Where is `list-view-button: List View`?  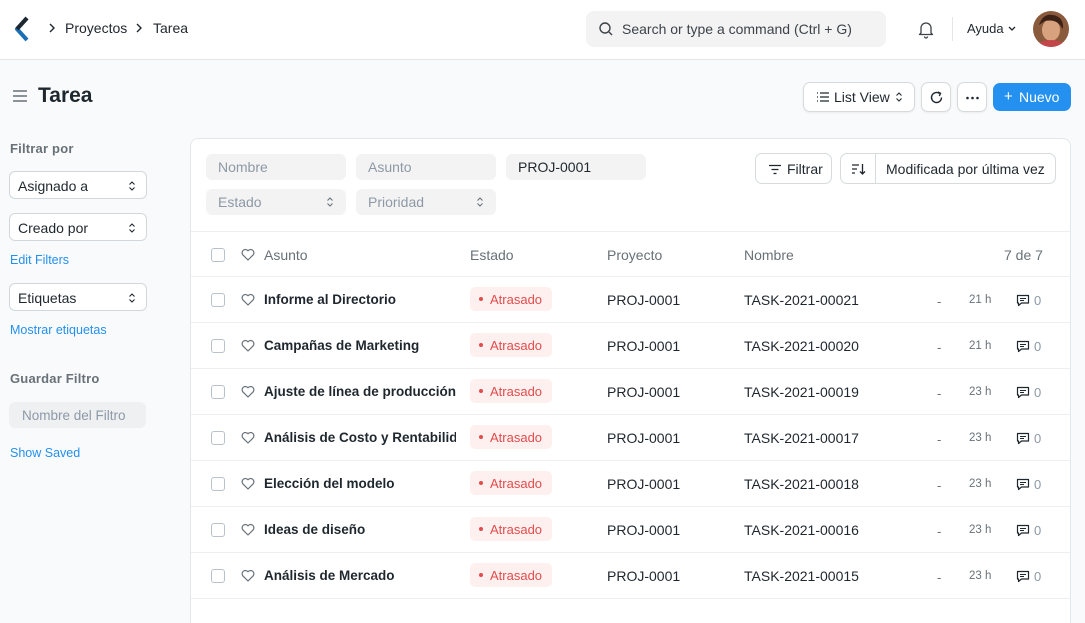 list-view-button: List View is located at coordinates (859, 97).